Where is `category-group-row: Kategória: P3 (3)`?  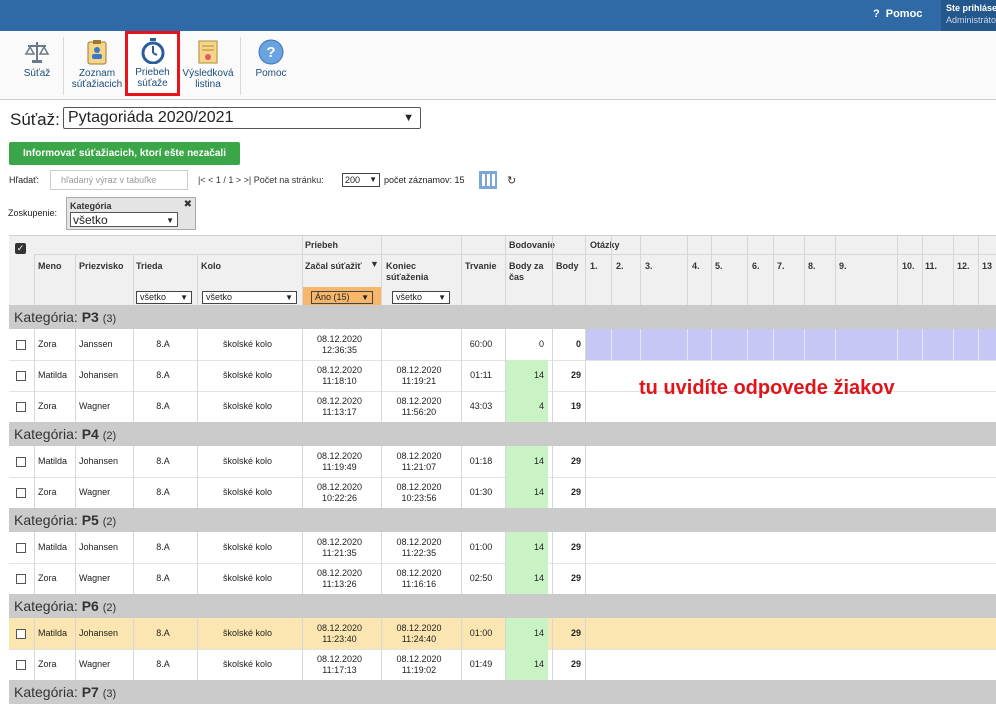 category-group-row: Kategória: P3 (3) is located at coordinates (502, 317).